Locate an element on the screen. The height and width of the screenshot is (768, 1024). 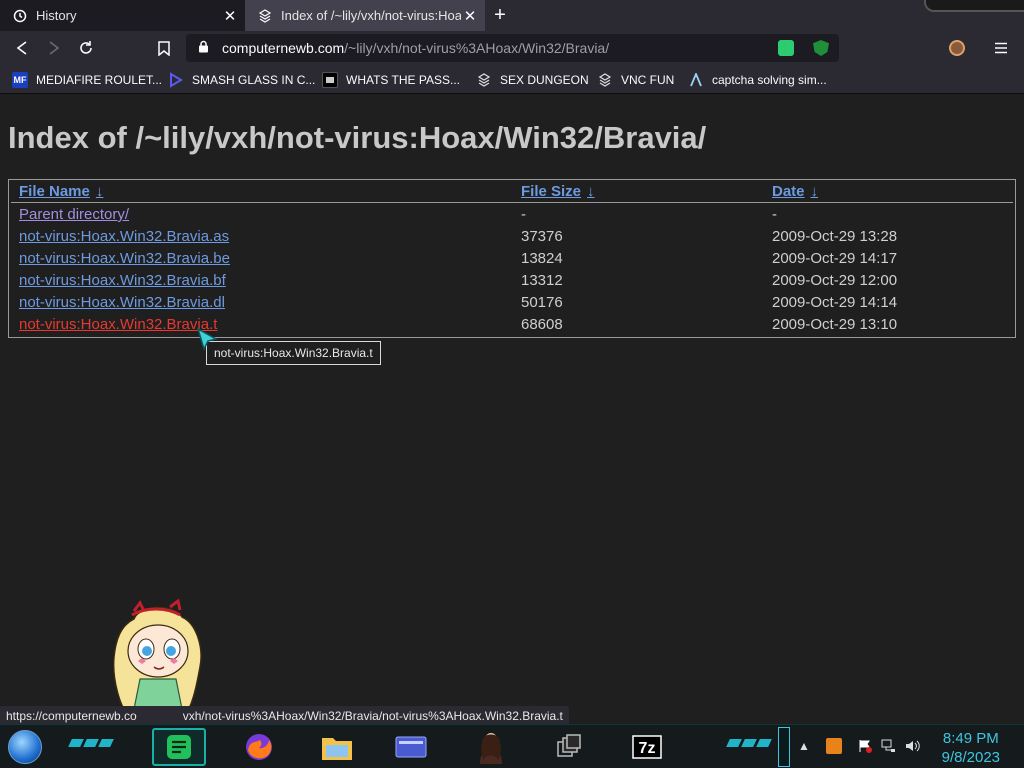
file-date: 2009-Oct-29 12:00 is located at coordinates (835, 280).